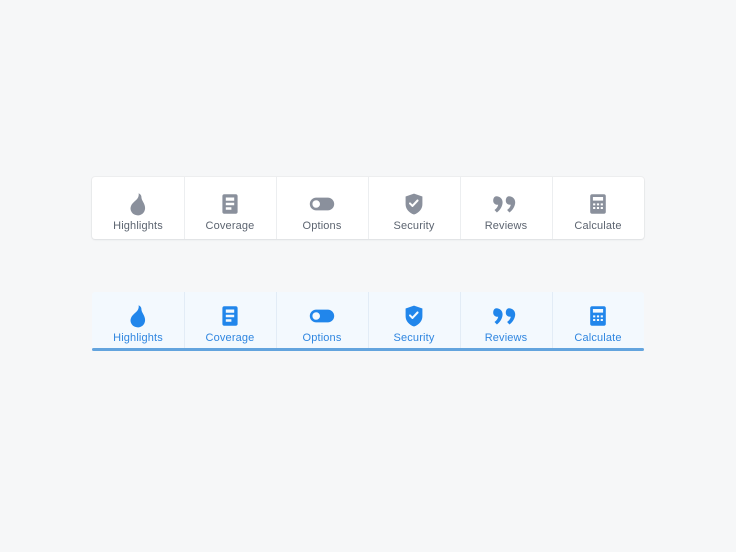  I want to click on tab-reviews: Reviews, so click(506, 208).